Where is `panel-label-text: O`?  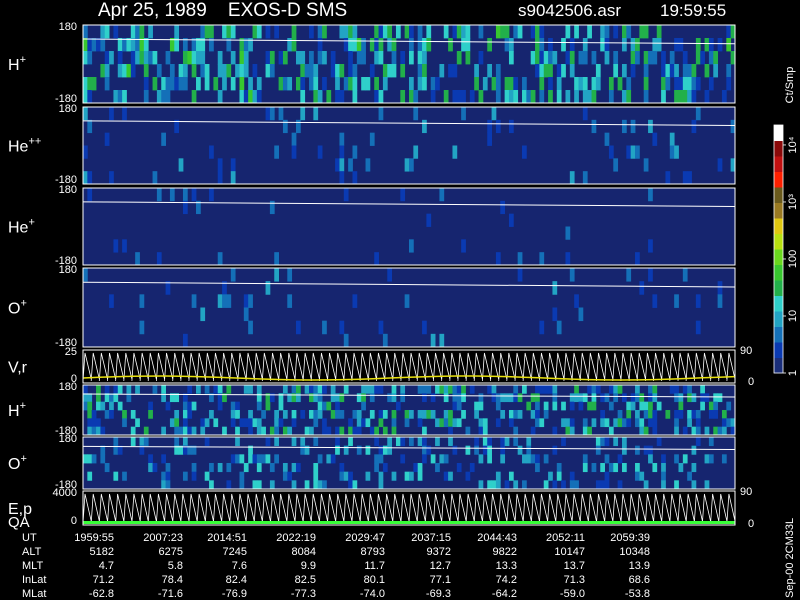 panel-label-text: O is located at coordinates (14, 464).